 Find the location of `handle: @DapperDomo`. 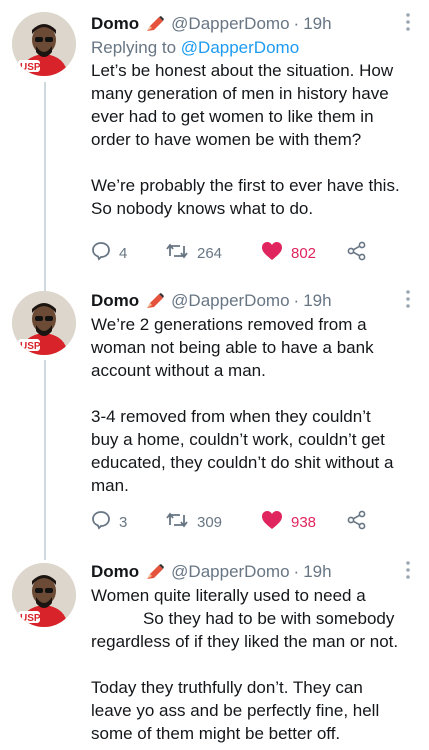

handle: @DapperDomo is located at coordinates (230, 572).